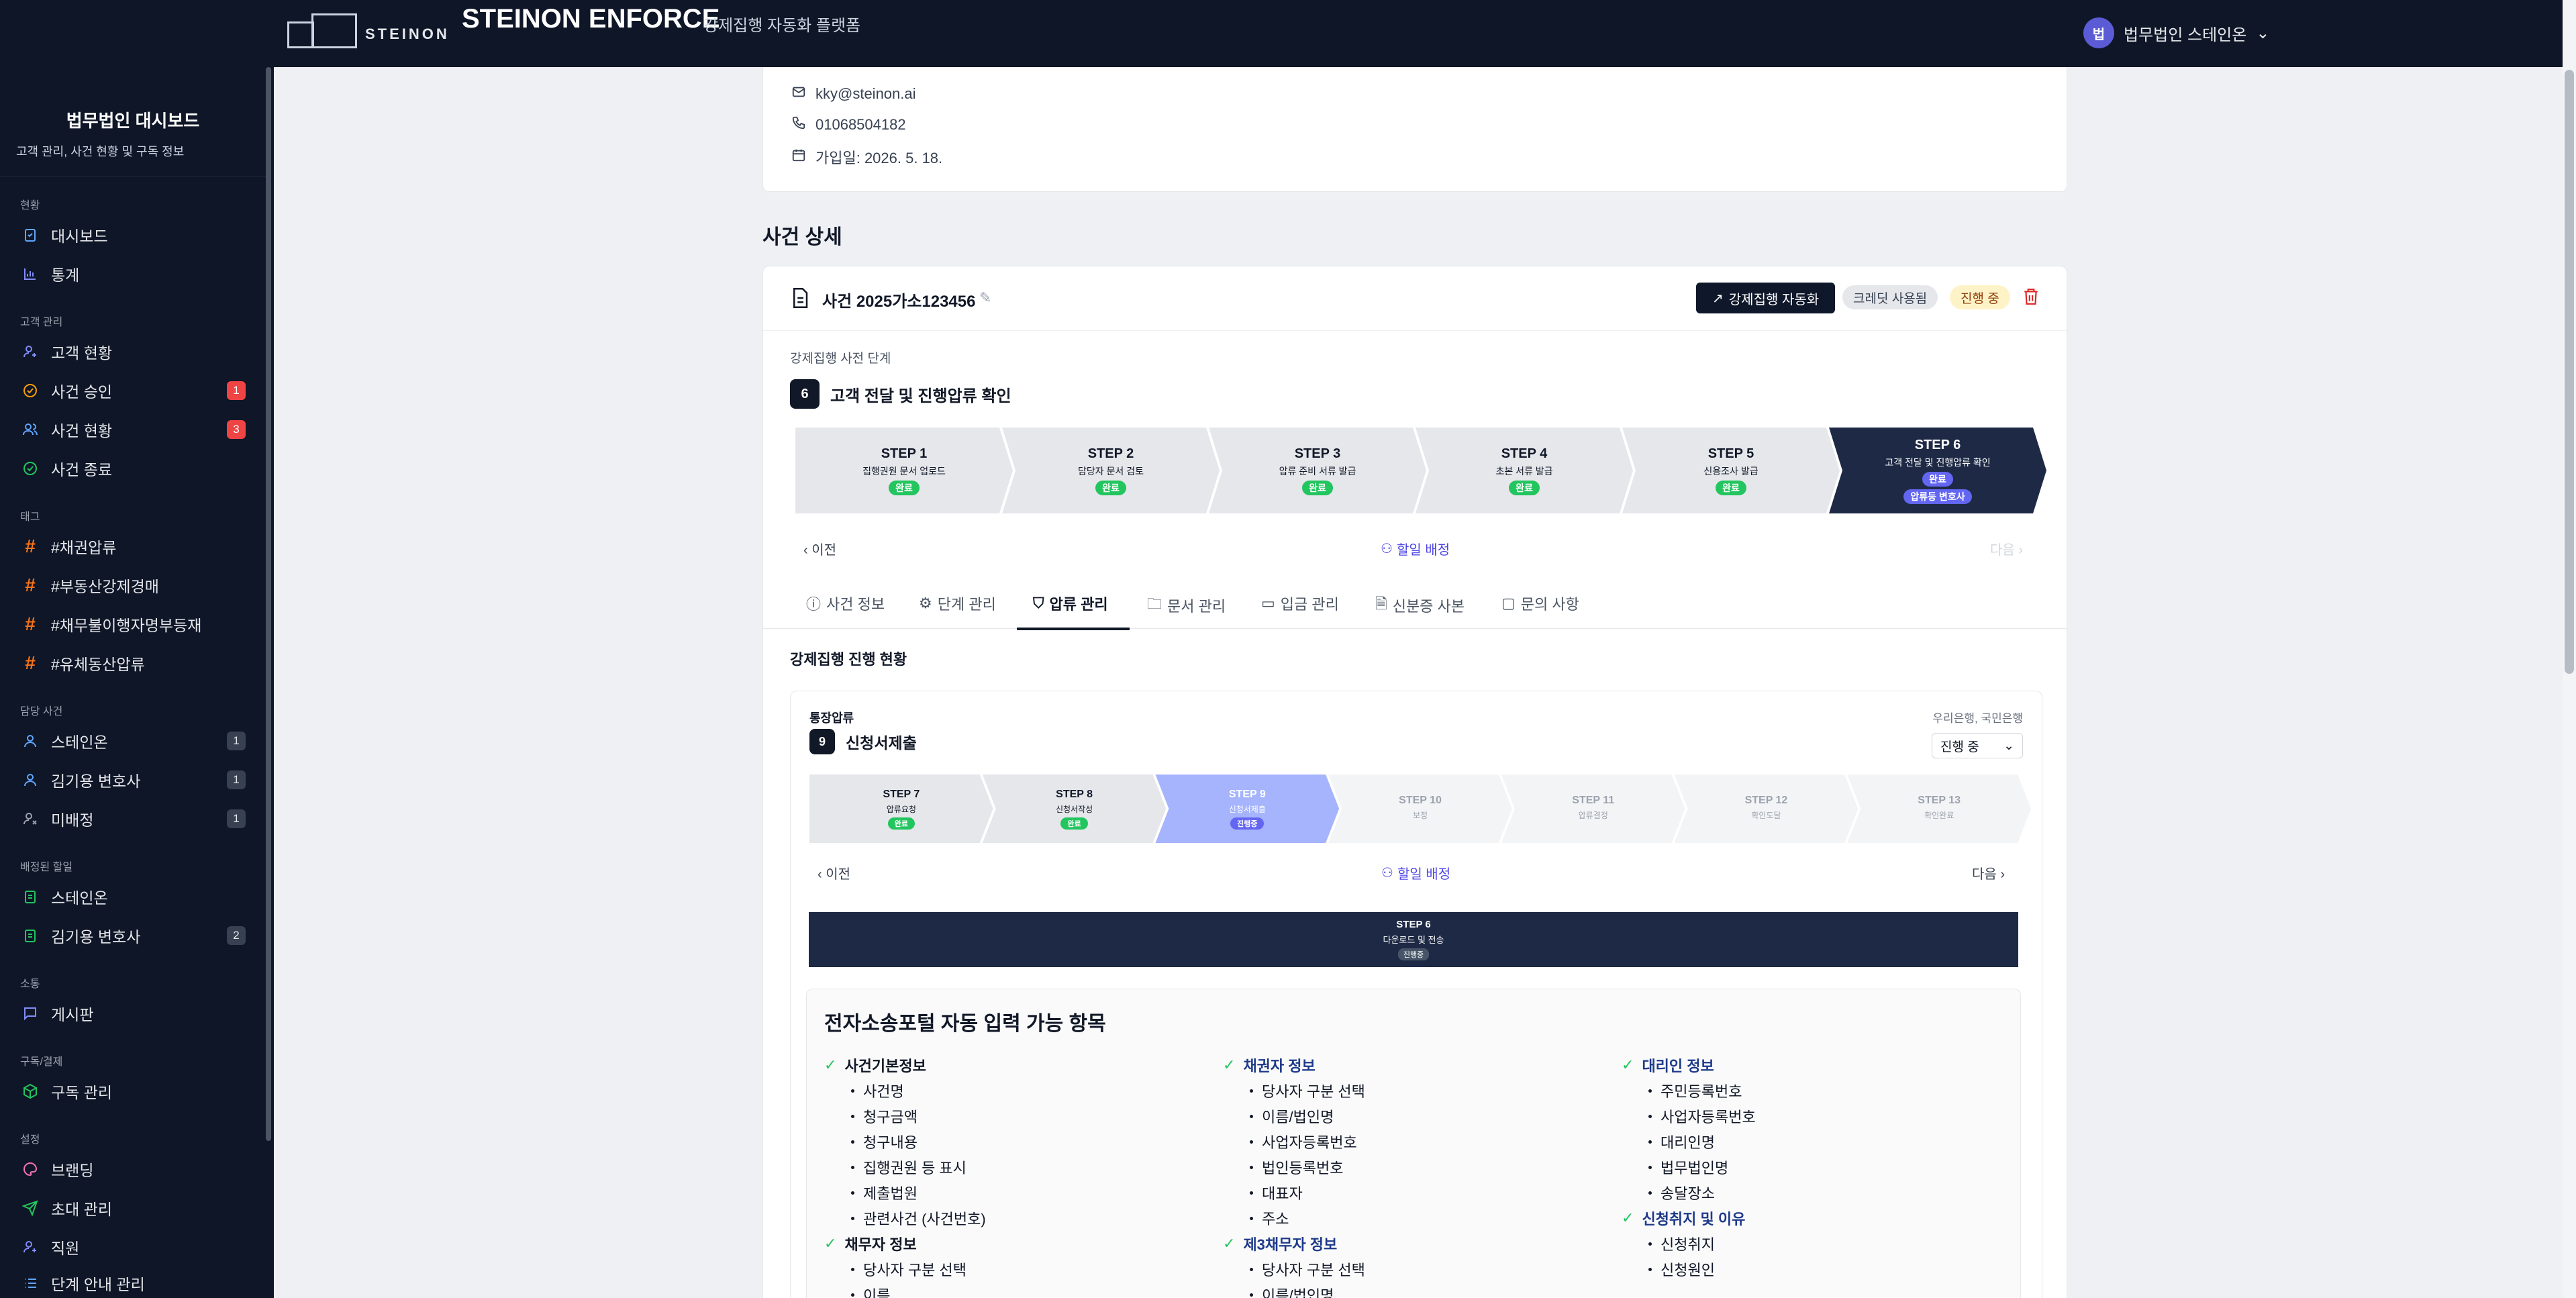 This screenshot has width=2576, height=1298. Describe the element at coordinates (1977, 746) in the screenshot. I see `status-select: 진행 중 ⌄` at that location.